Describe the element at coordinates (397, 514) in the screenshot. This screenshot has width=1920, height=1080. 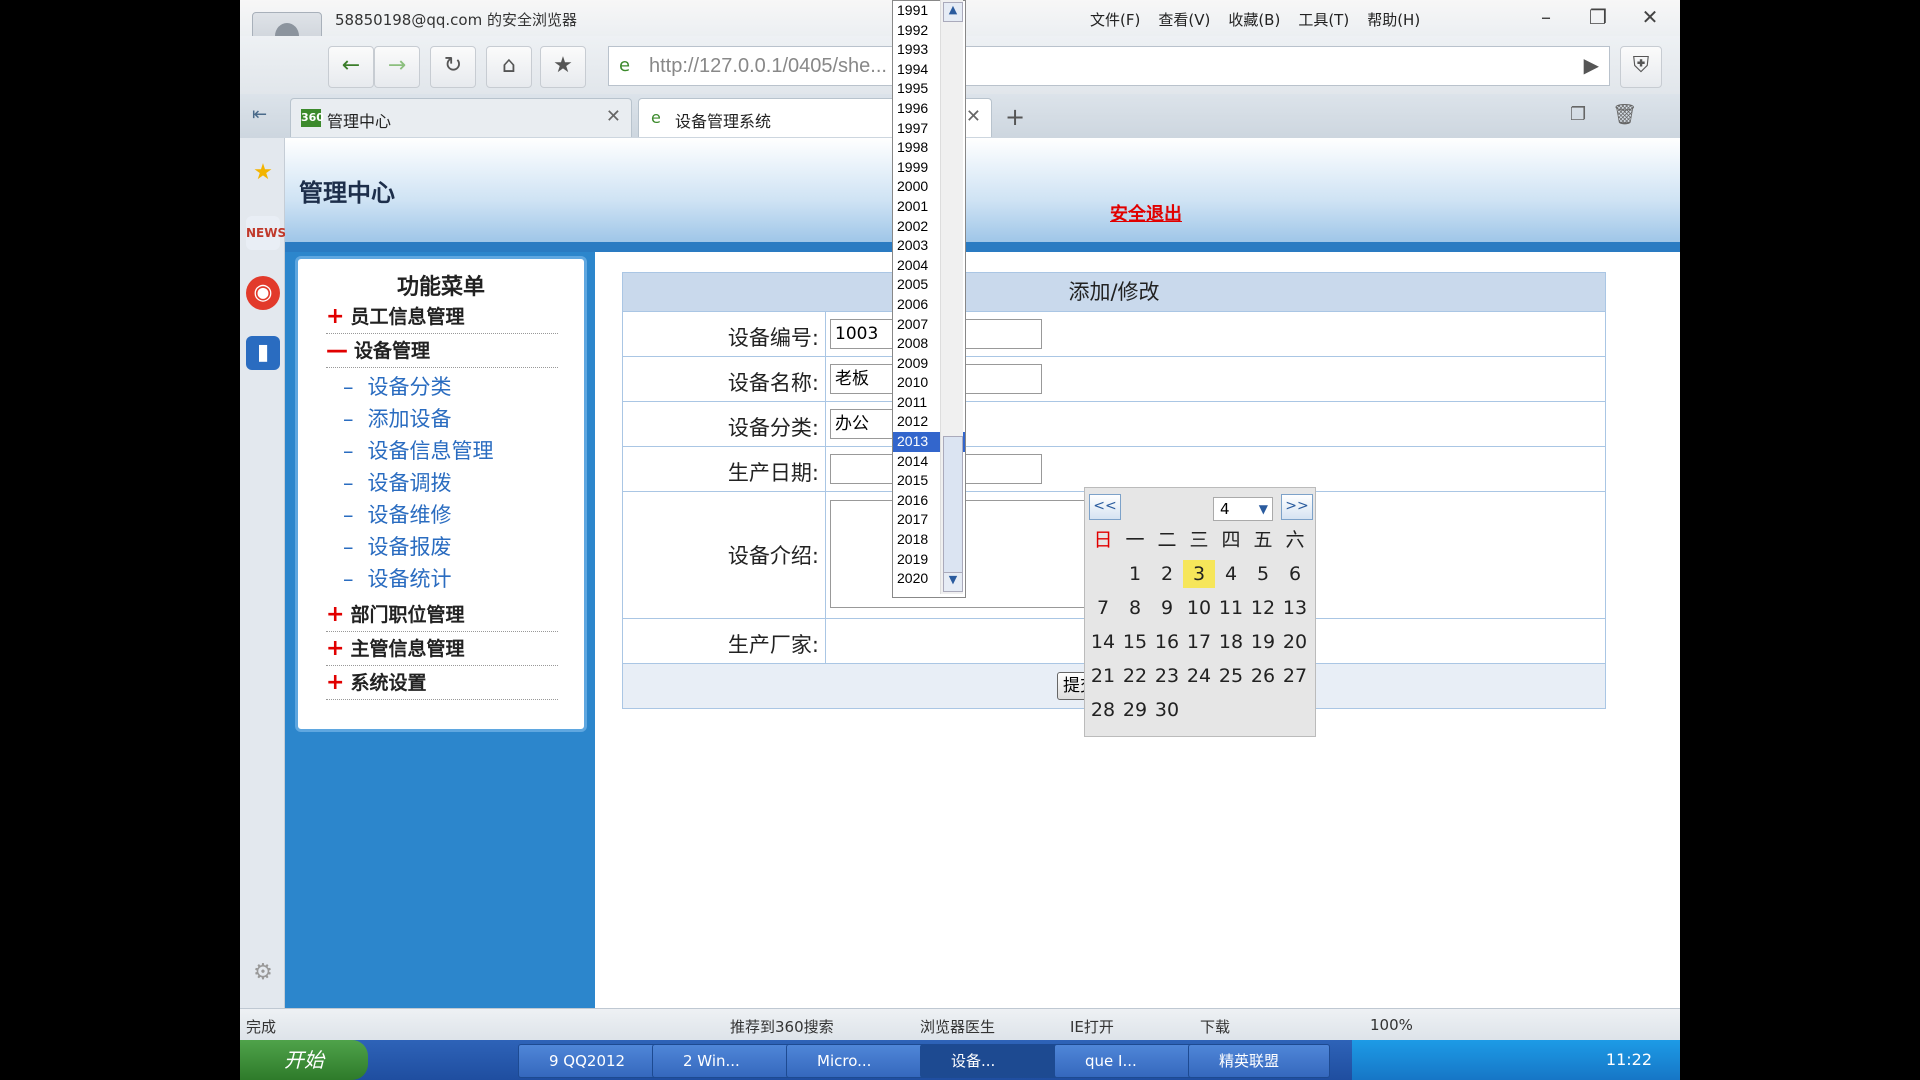
I see `sub-item-device-repair: – 设备维修` at that location.